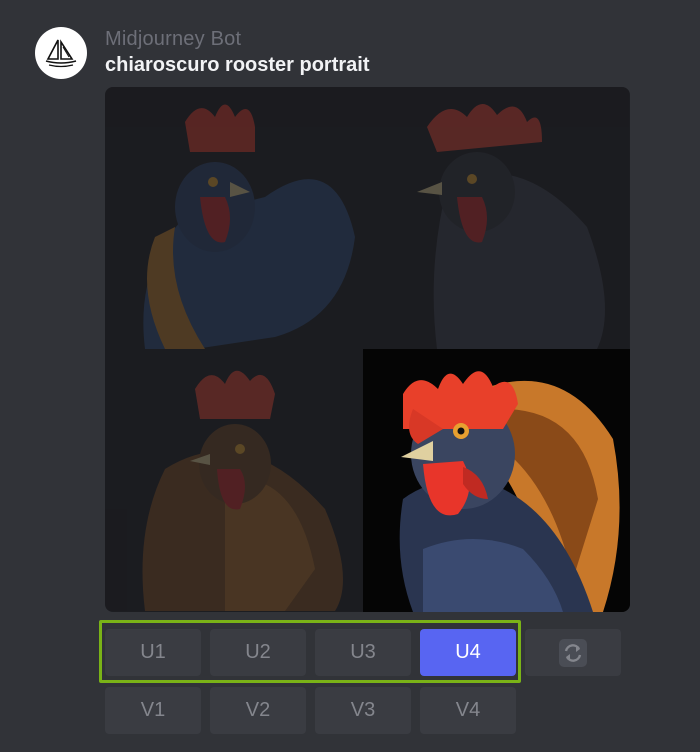 The width and height of the screenshot is (700, 752). I want to click on refresh-icon, so click(573, 652).